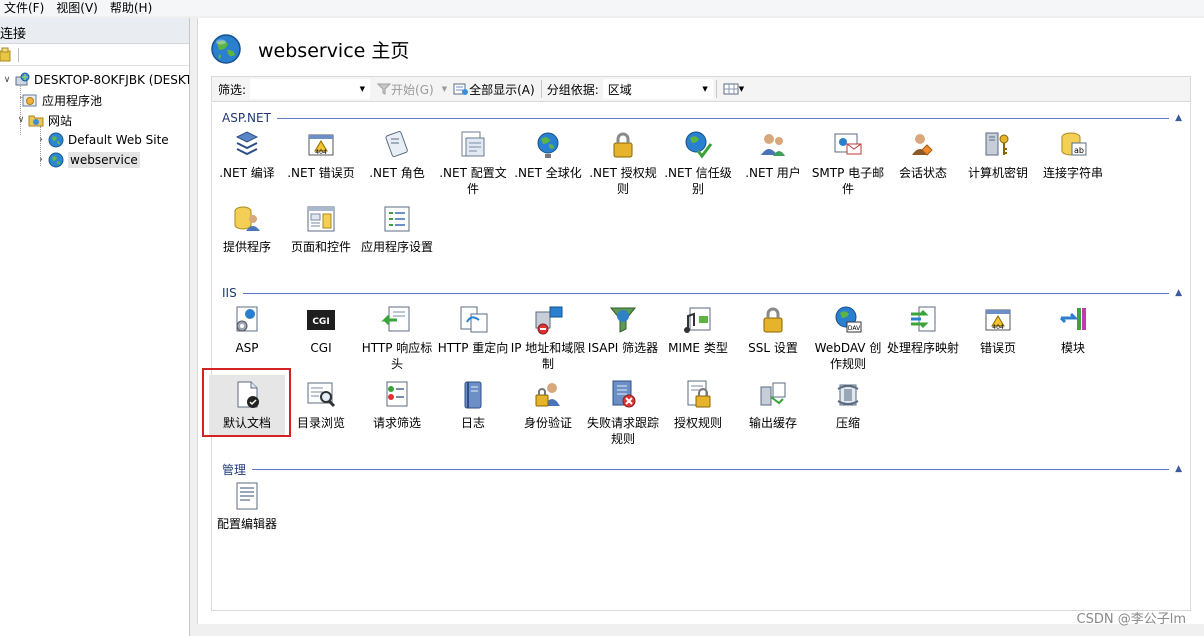  What do you see at coordinates (698, 163) in the screenshot?
I see `feature-aspnet-6: .NET 信任级别` at bounding box center [698, 163].